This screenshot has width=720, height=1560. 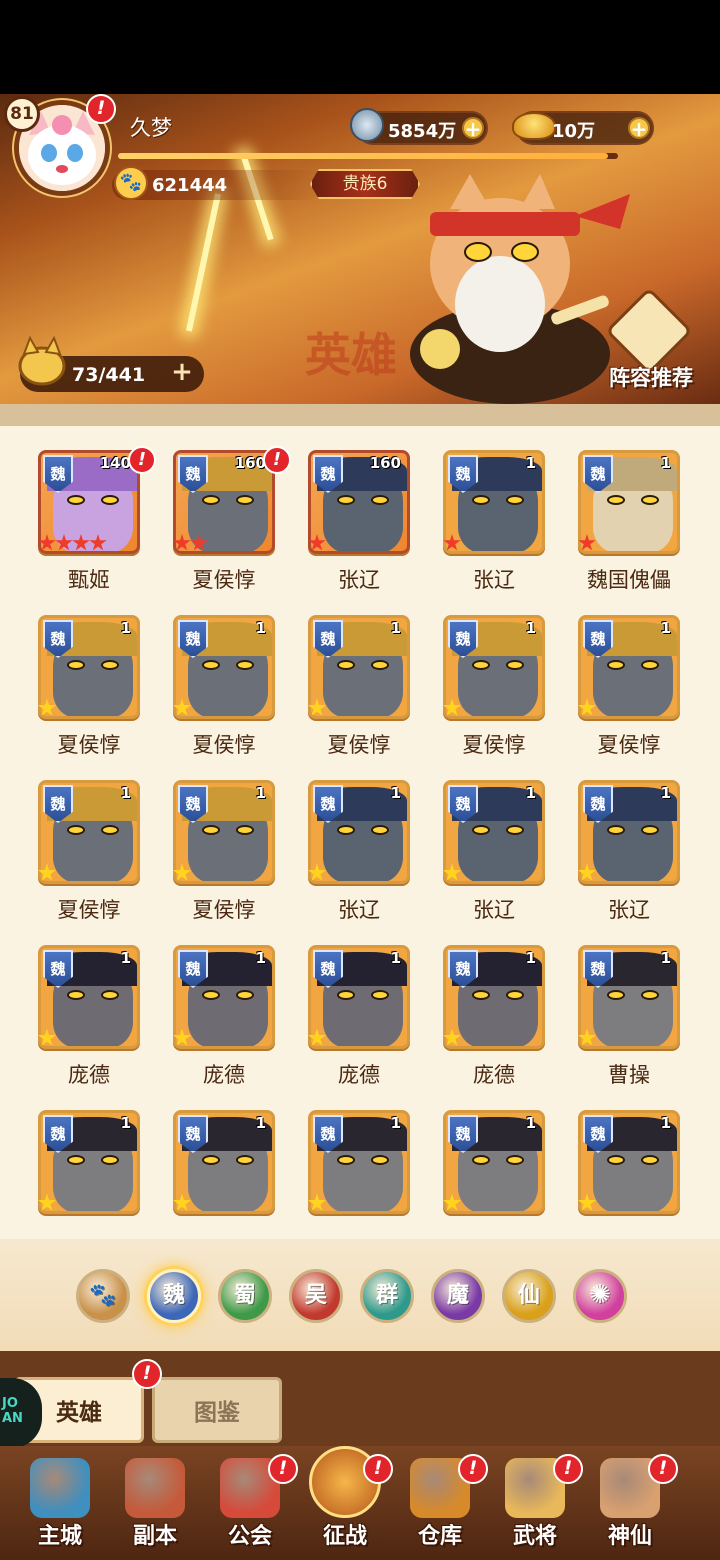 What do you see at coordinates (534, 1536) in the screenshot?
I see `nav-label: 武将` at bounding box center [534, 1536].